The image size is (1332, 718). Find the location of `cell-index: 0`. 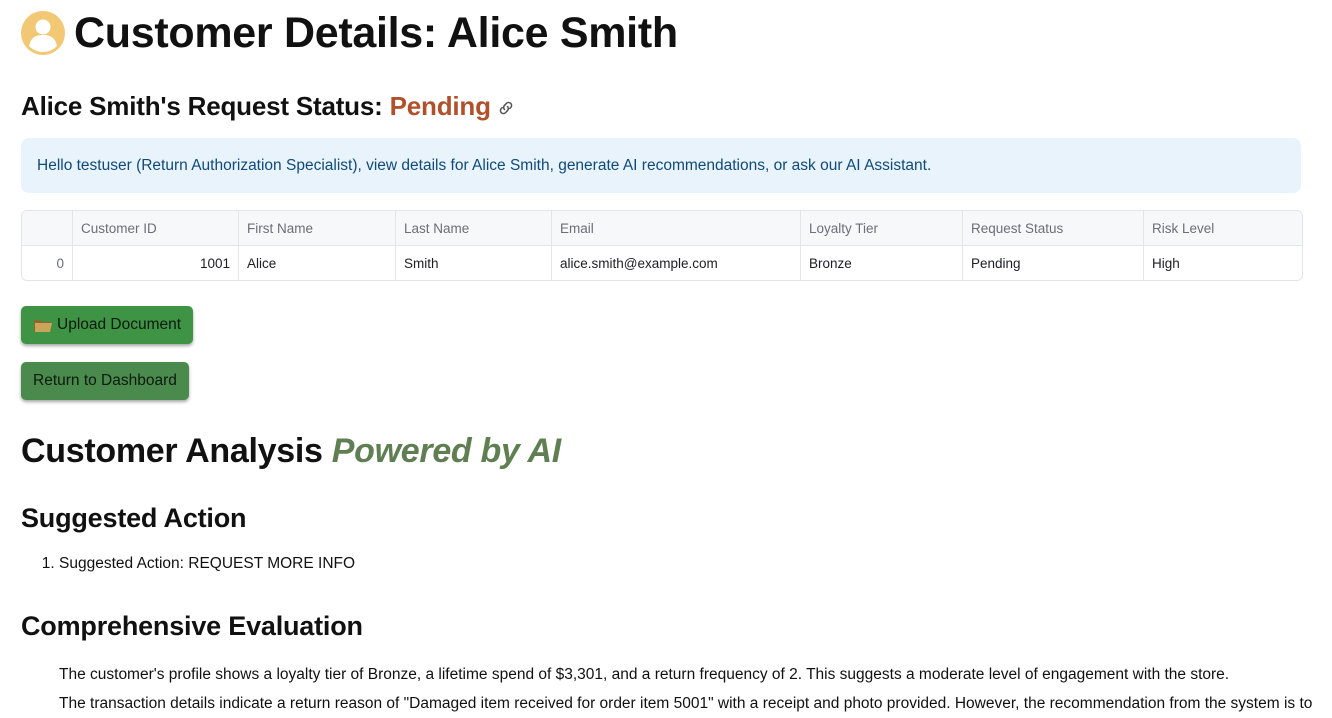

cell-index: 0 is located at coordinates (47, 262).